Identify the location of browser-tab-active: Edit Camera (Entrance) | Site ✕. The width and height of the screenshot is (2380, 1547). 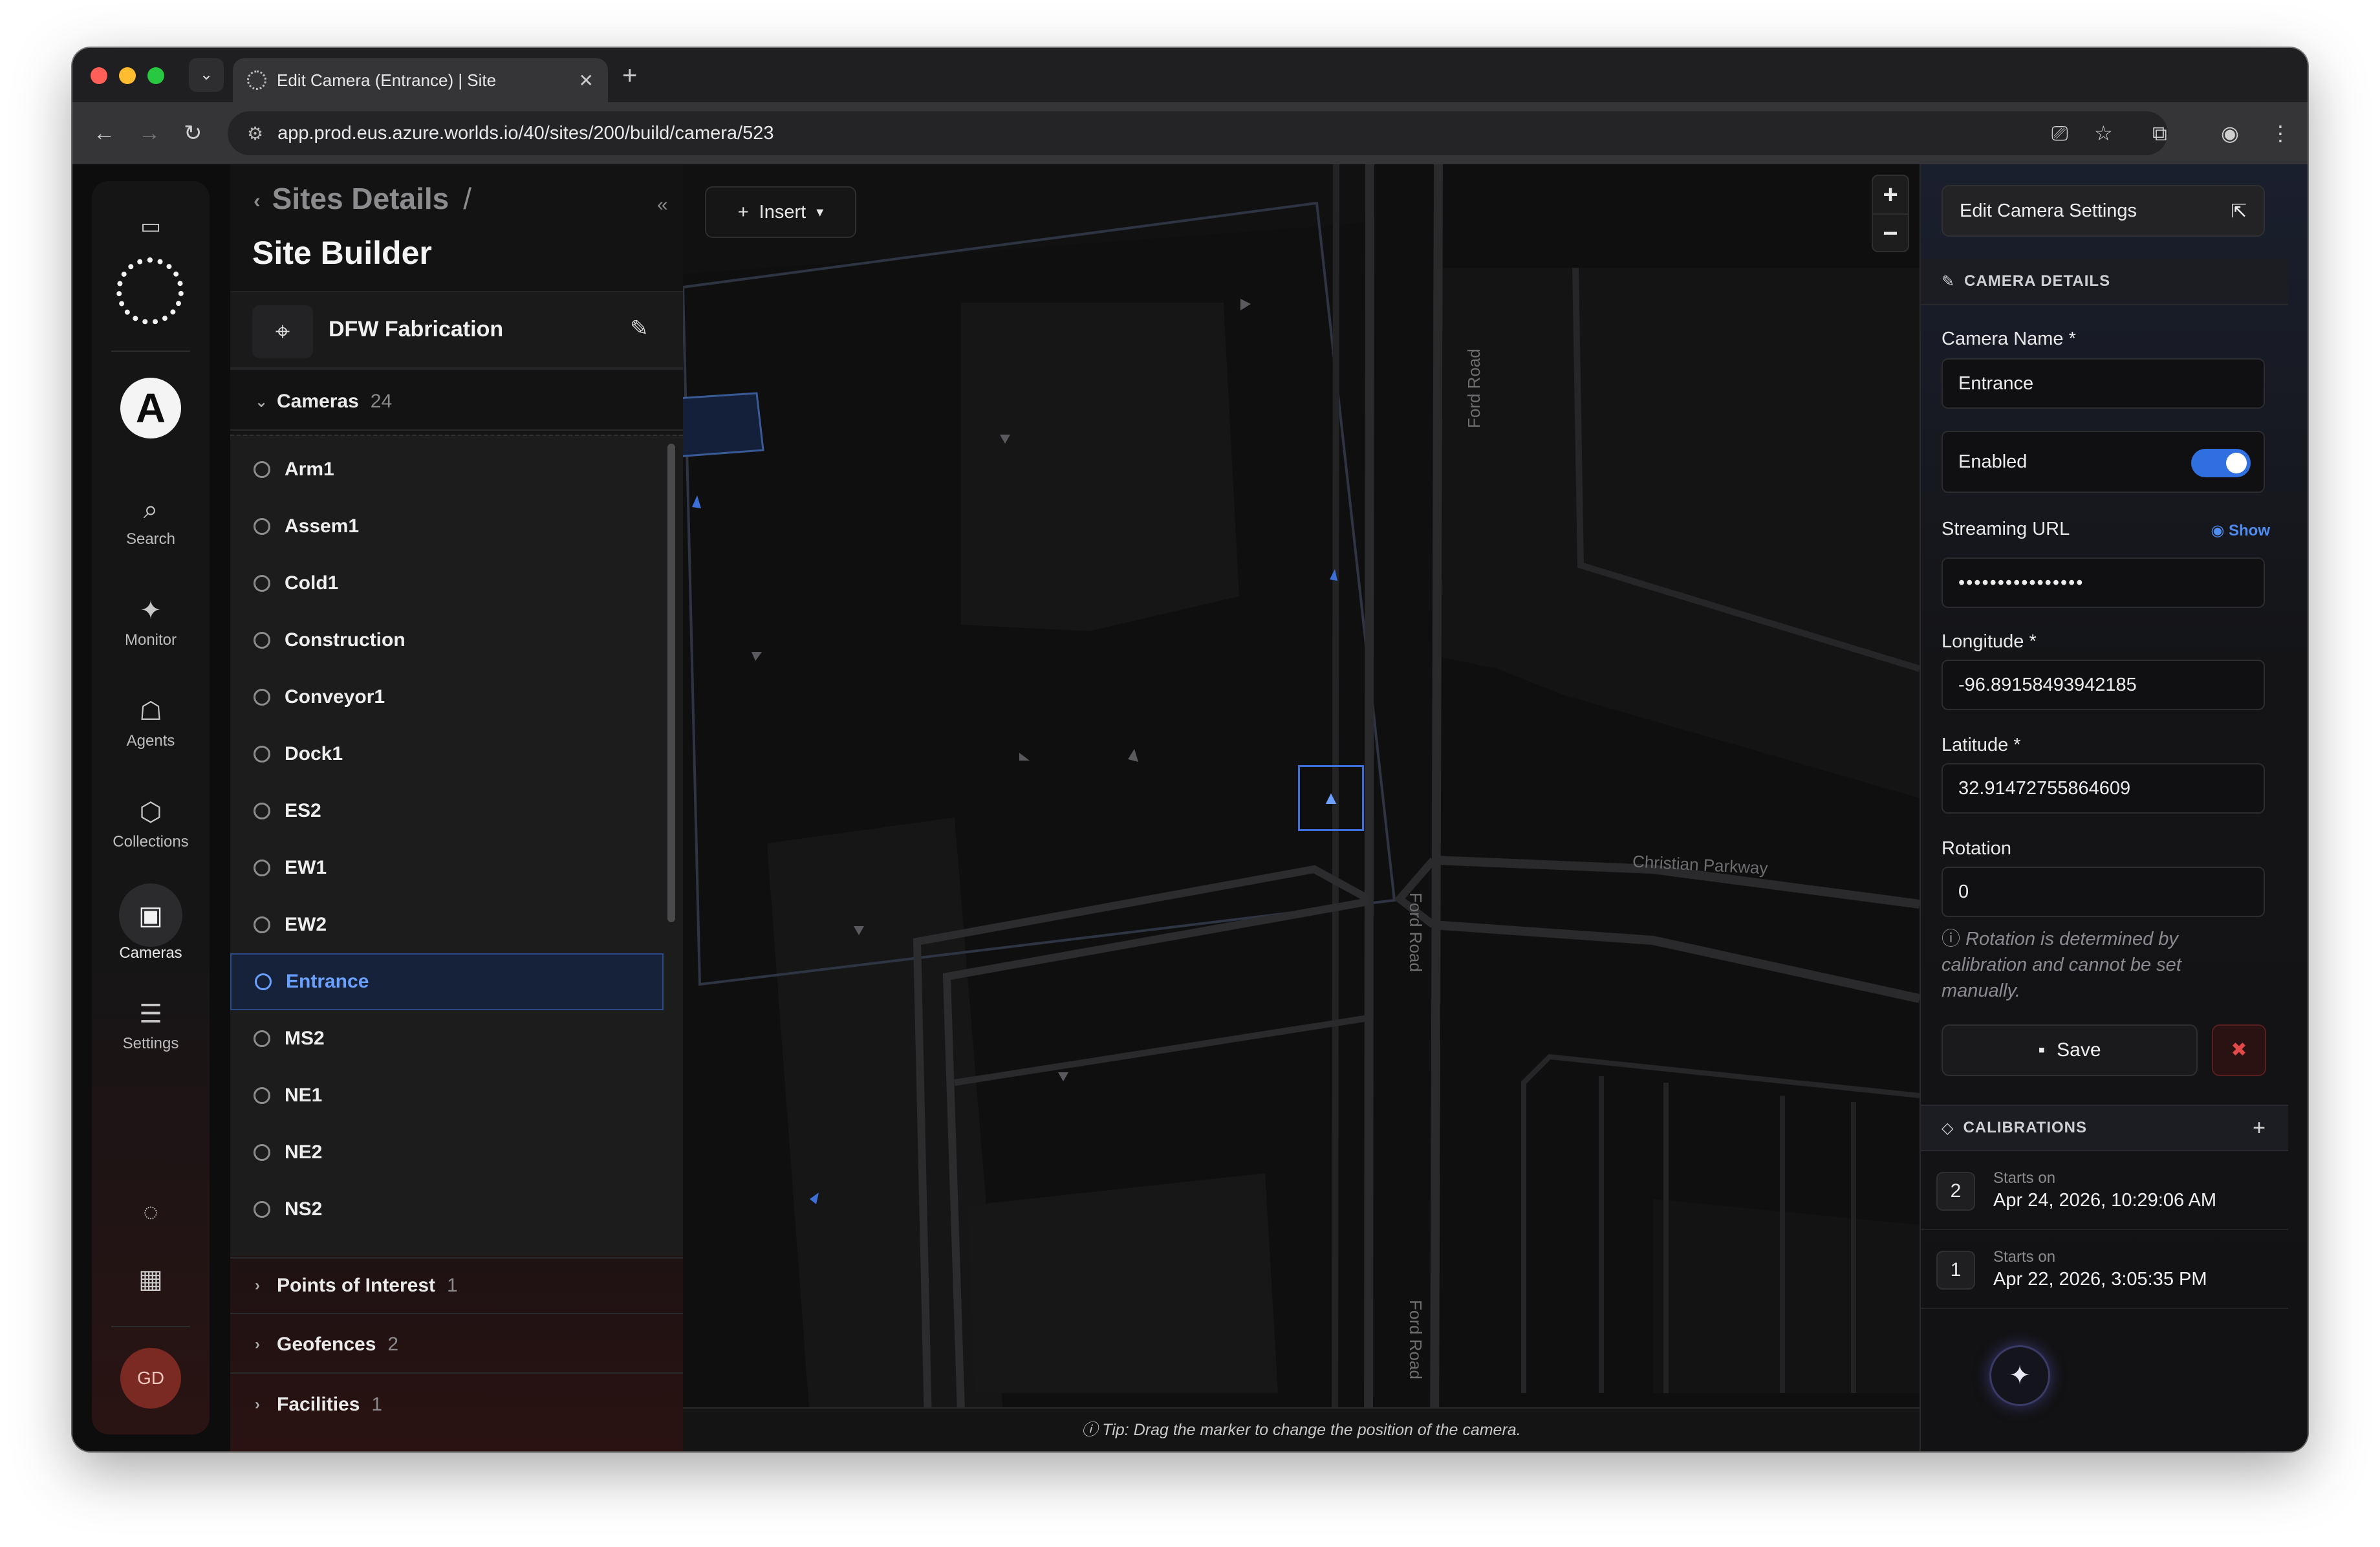
(420, 80).